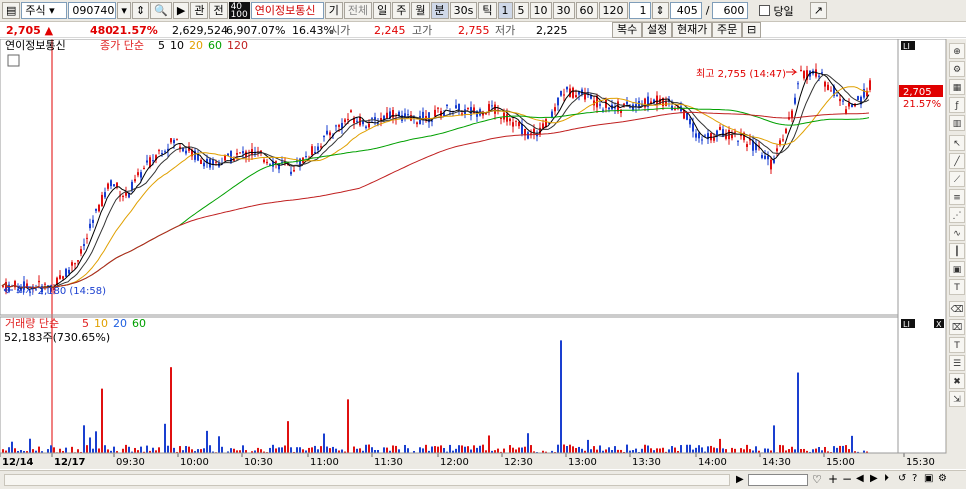  I want to click on trend-icon: ⟋, so click(957, 179).